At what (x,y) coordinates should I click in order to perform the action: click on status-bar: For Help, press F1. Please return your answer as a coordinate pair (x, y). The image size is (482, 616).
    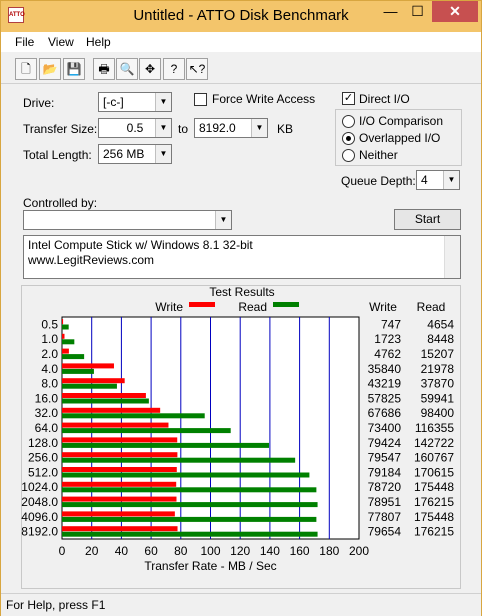
    Looking at the image, I should click on (241, 604).